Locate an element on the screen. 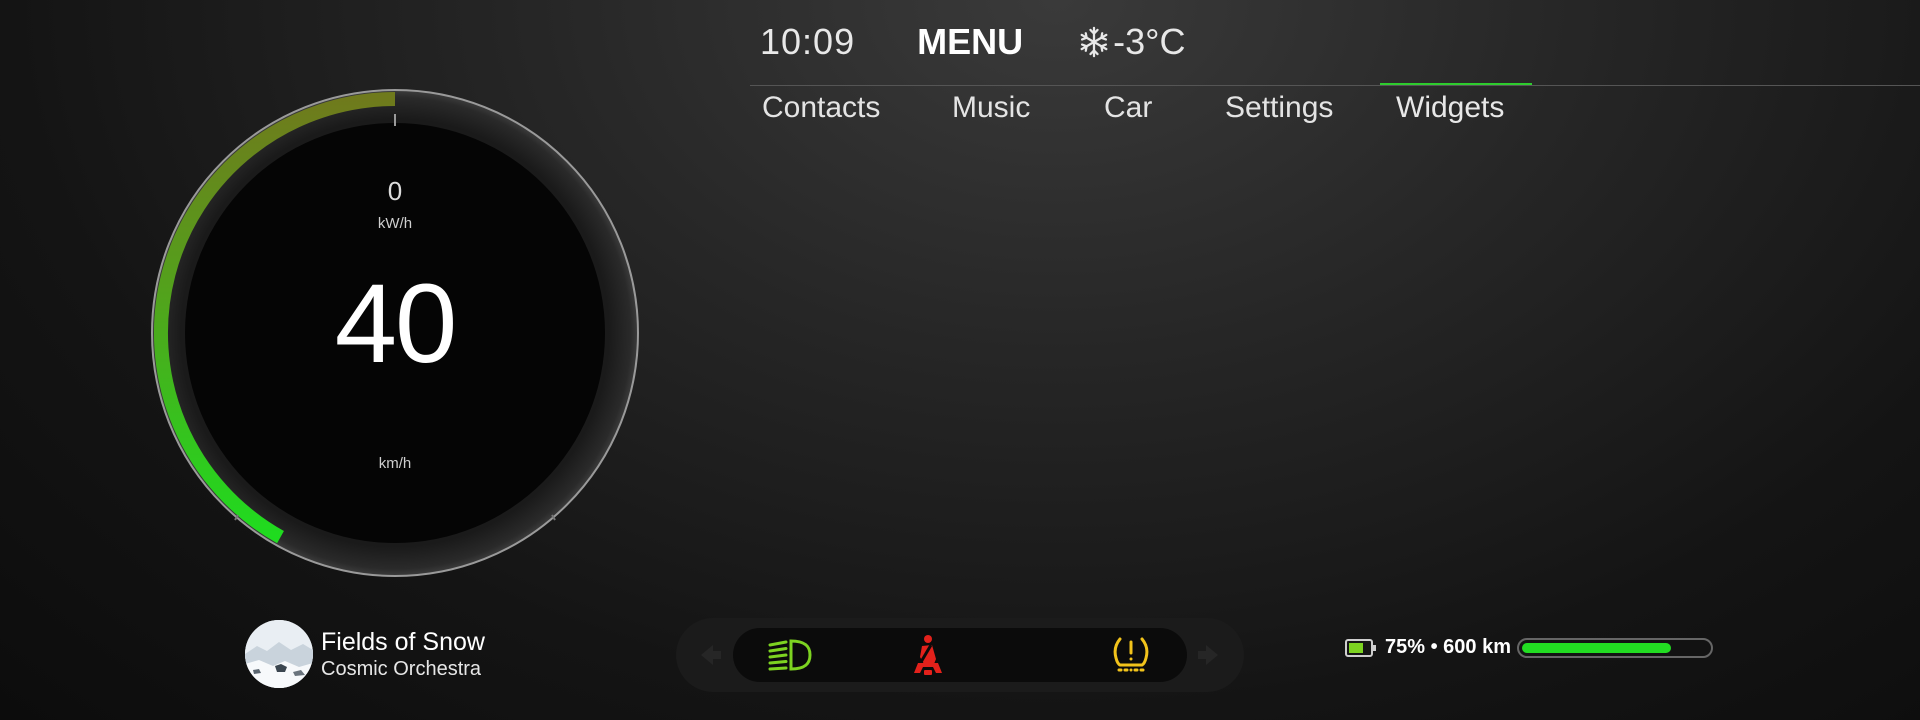  seatbelt-indicator is located at coordinates (928, 655).